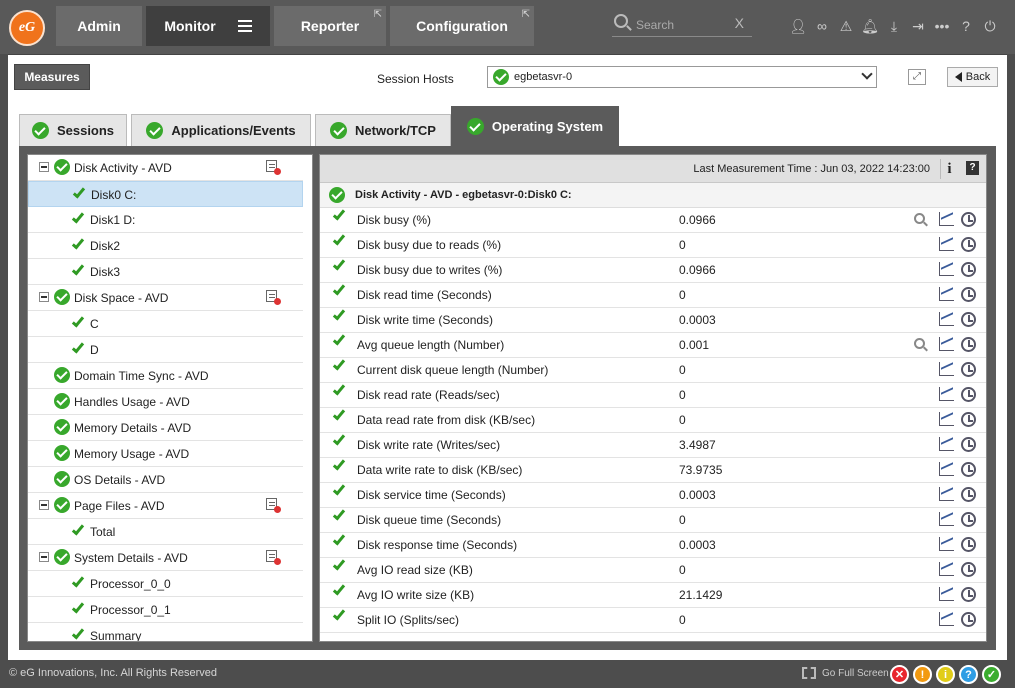  I want to click on measure-row: Data write rate to disk (KB/sec) 73.9735, so click(653, 470).